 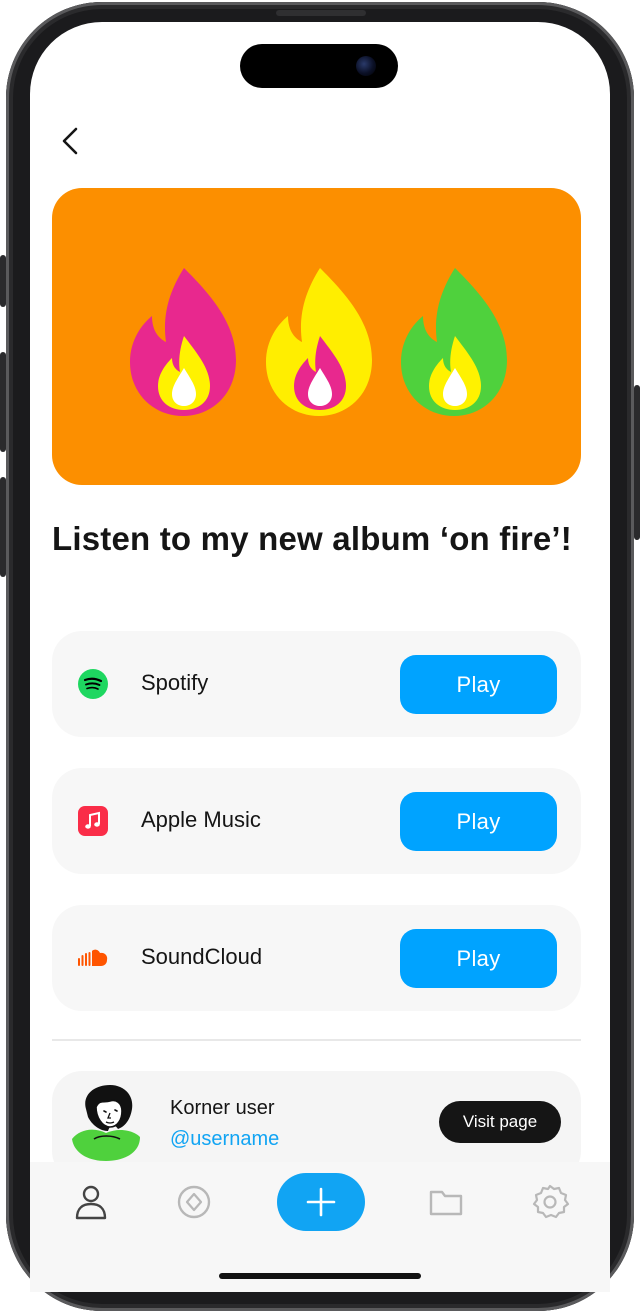 What do you see at coordinates (316, 1040) in the screenshot?
I see `divider` at bounding box center [316, 1040].